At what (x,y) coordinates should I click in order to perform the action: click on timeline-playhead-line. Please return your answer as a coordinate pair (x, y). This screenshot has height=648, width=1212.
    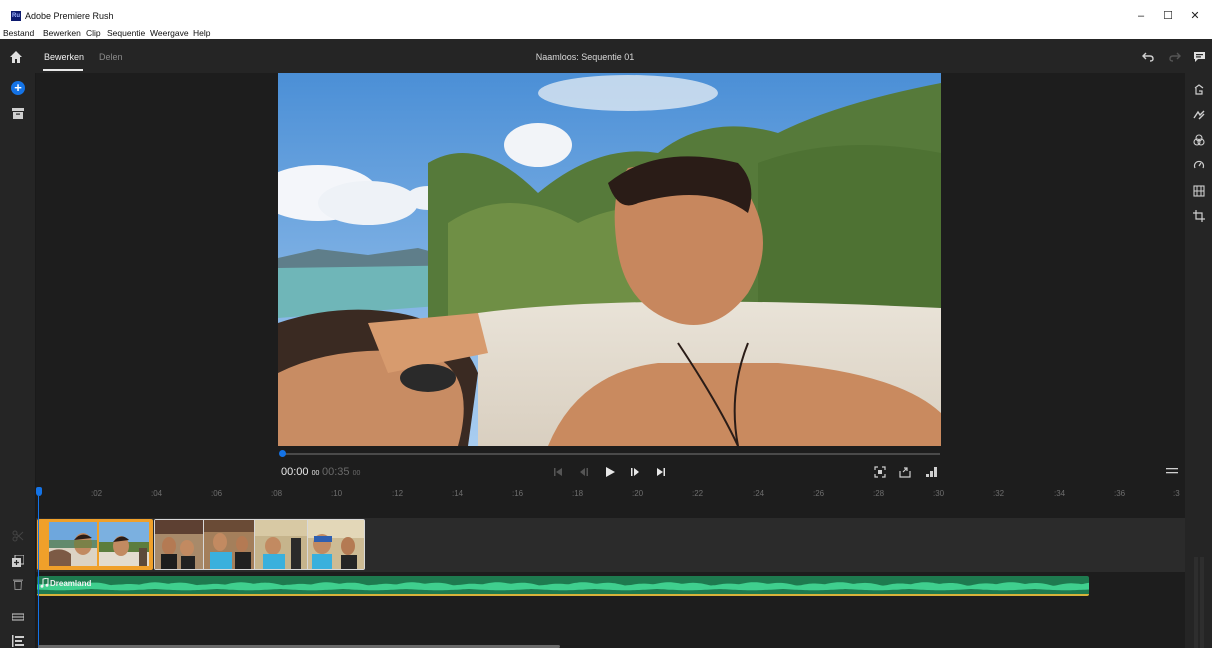
    Looking at the image, I should click on (38, 572).